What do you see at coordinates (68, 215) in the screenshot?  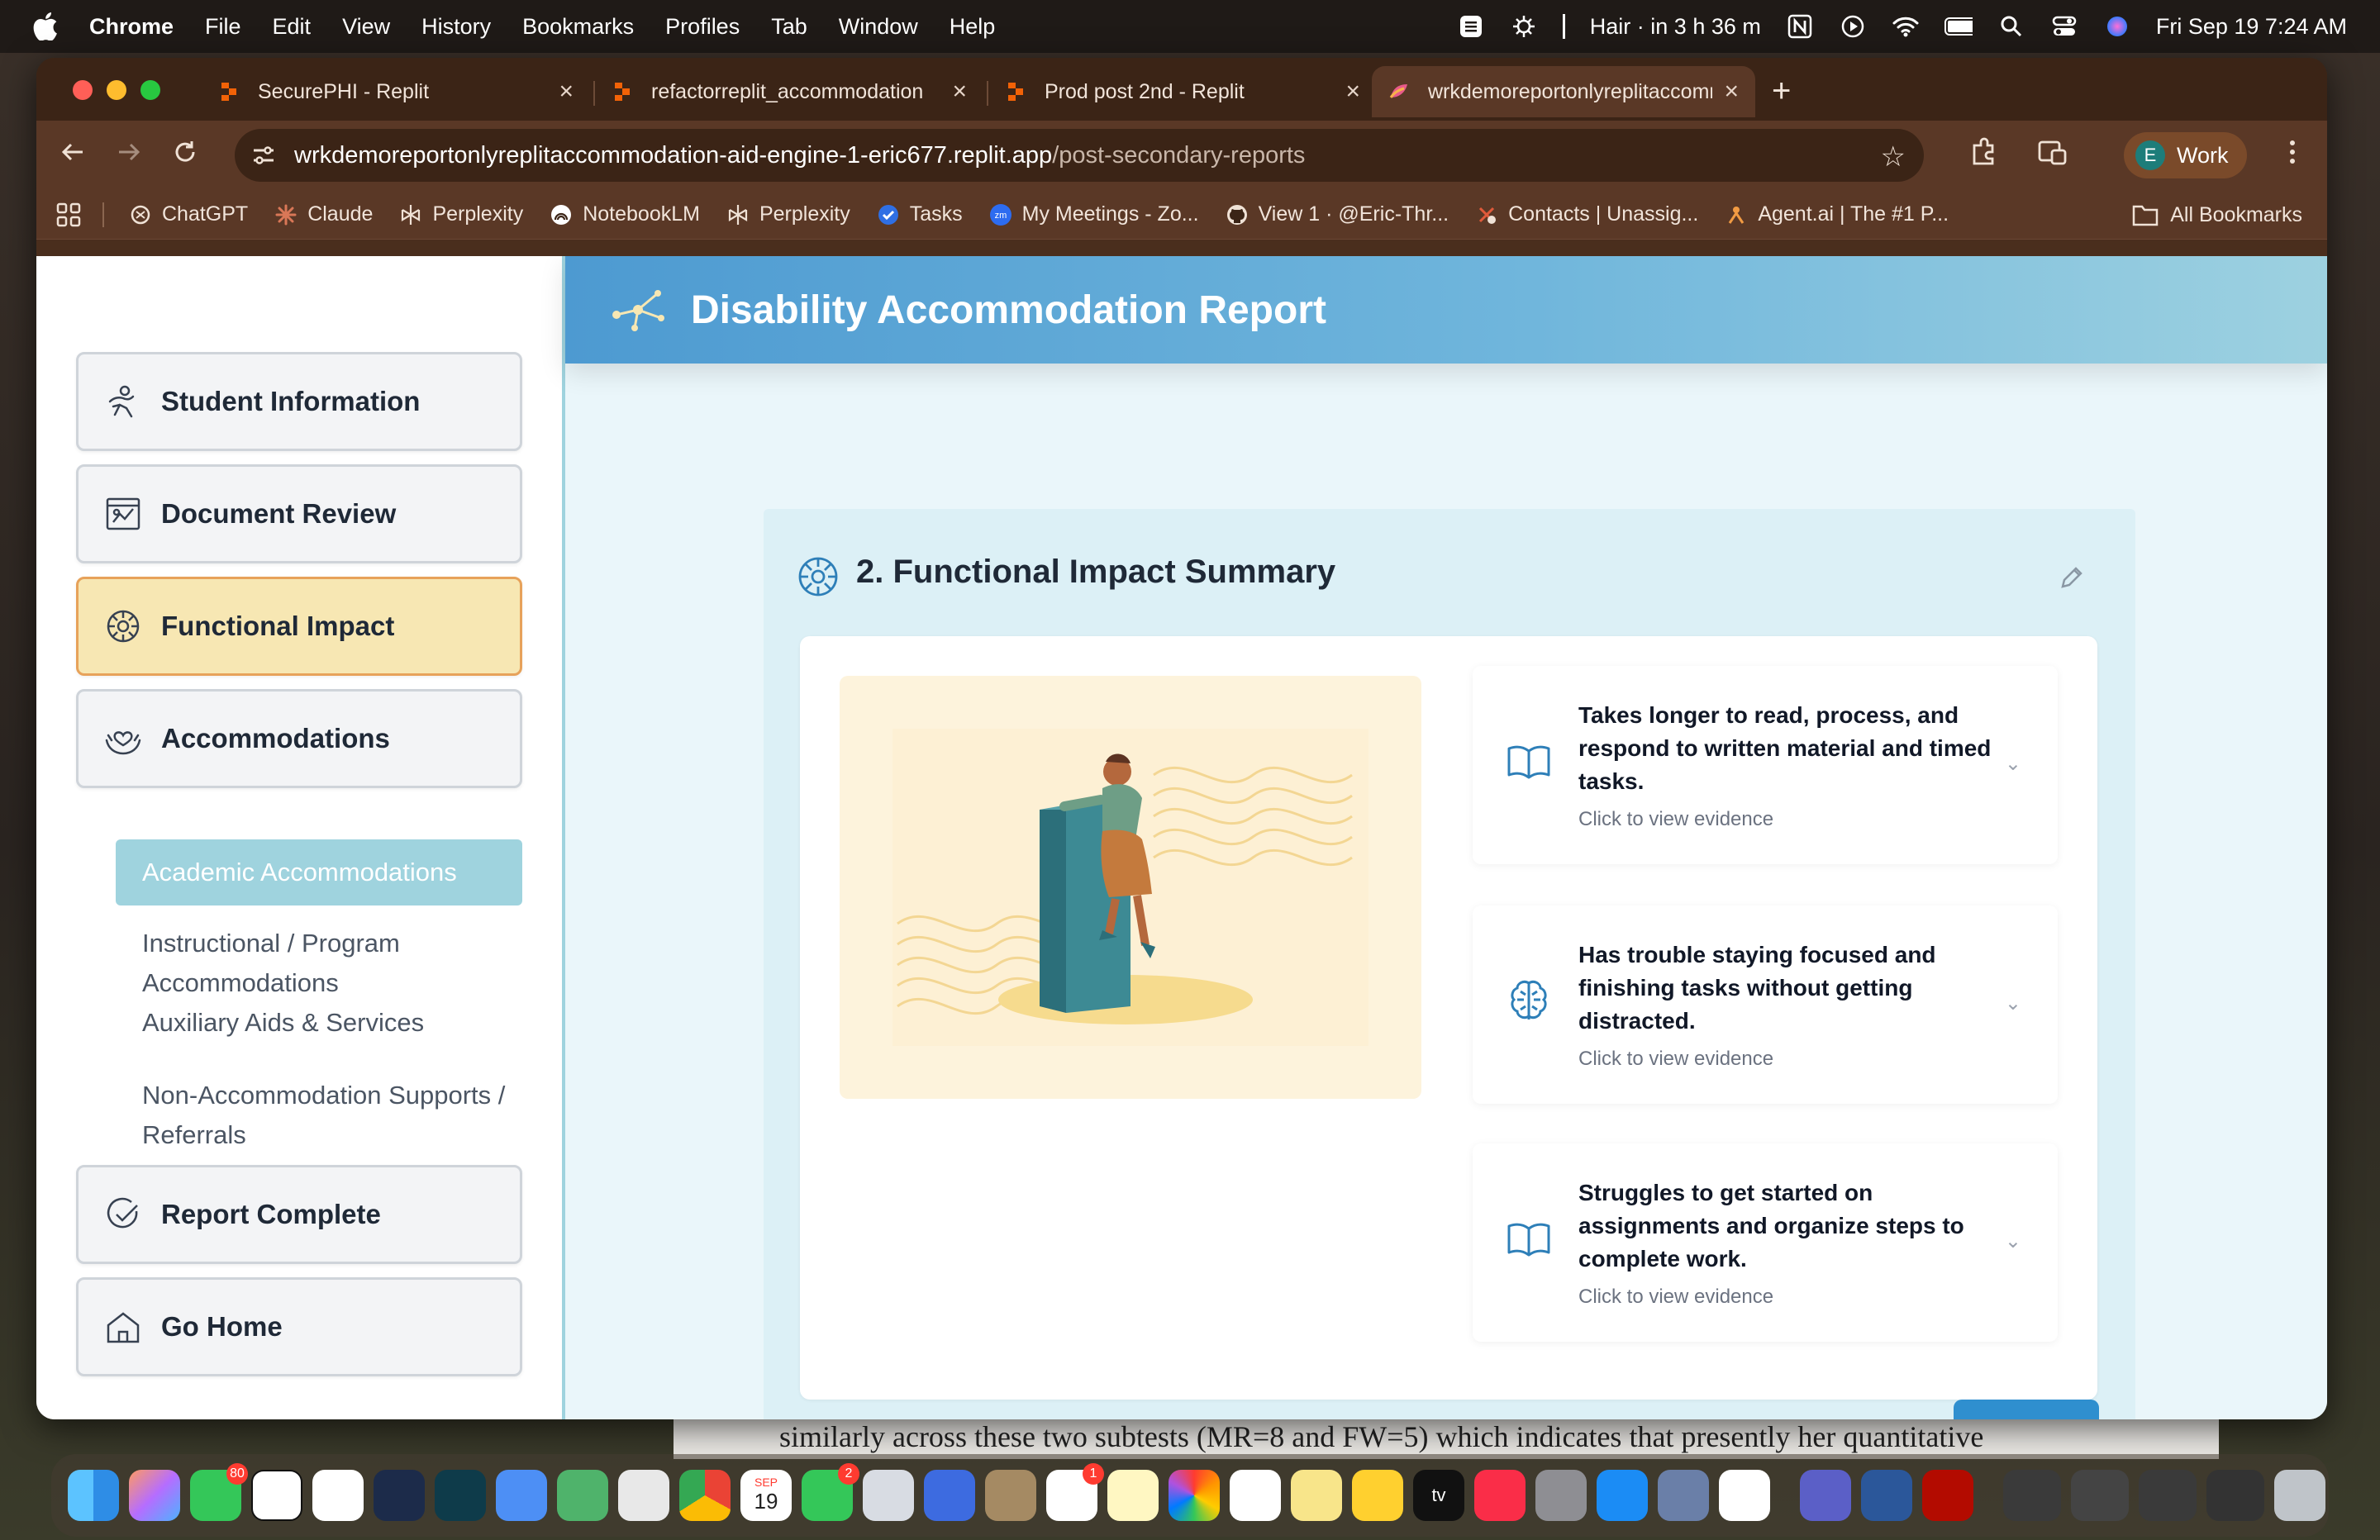 I see `apps-grid-icon` at bounding box center [68, 215].